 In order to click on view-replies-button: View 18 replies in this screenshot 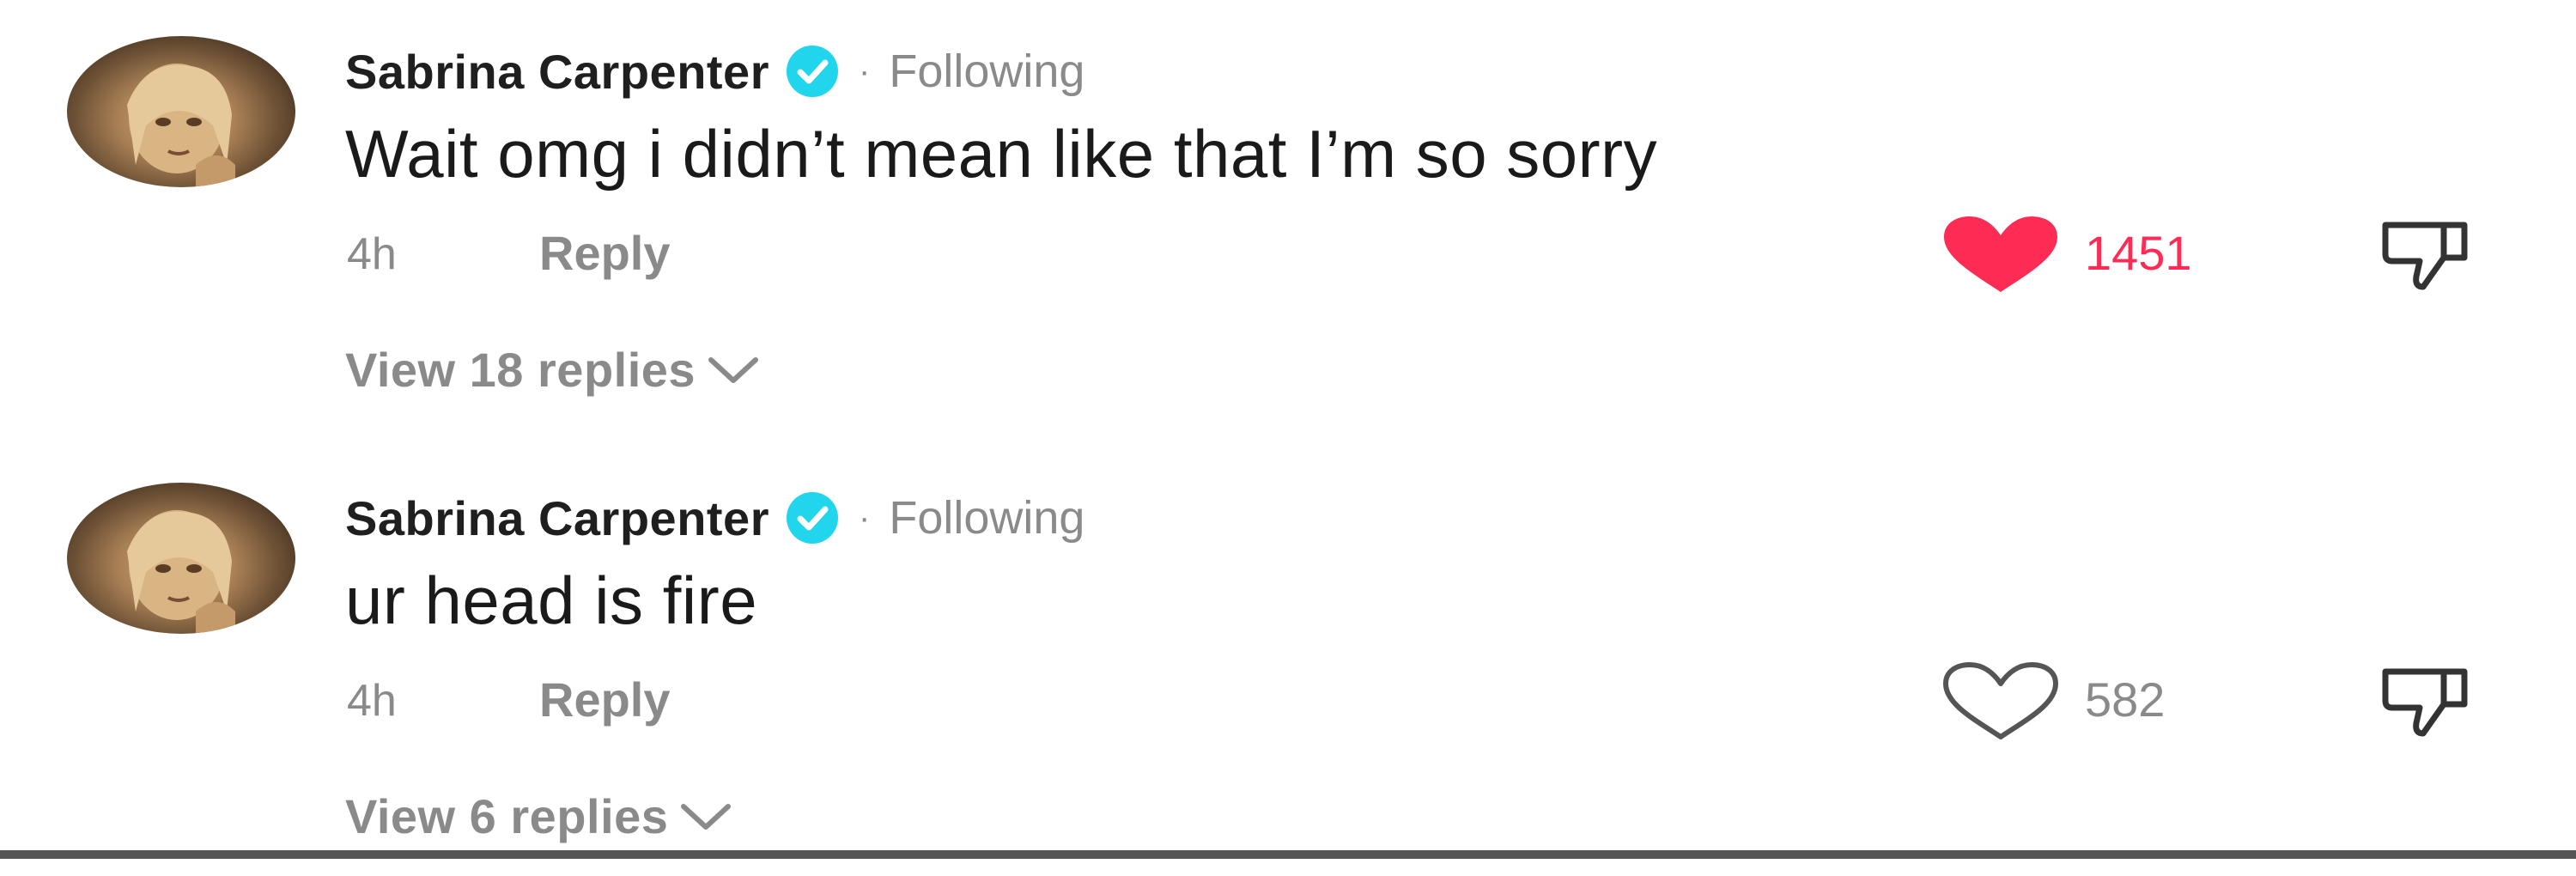, I will do `click(553, 370)`.